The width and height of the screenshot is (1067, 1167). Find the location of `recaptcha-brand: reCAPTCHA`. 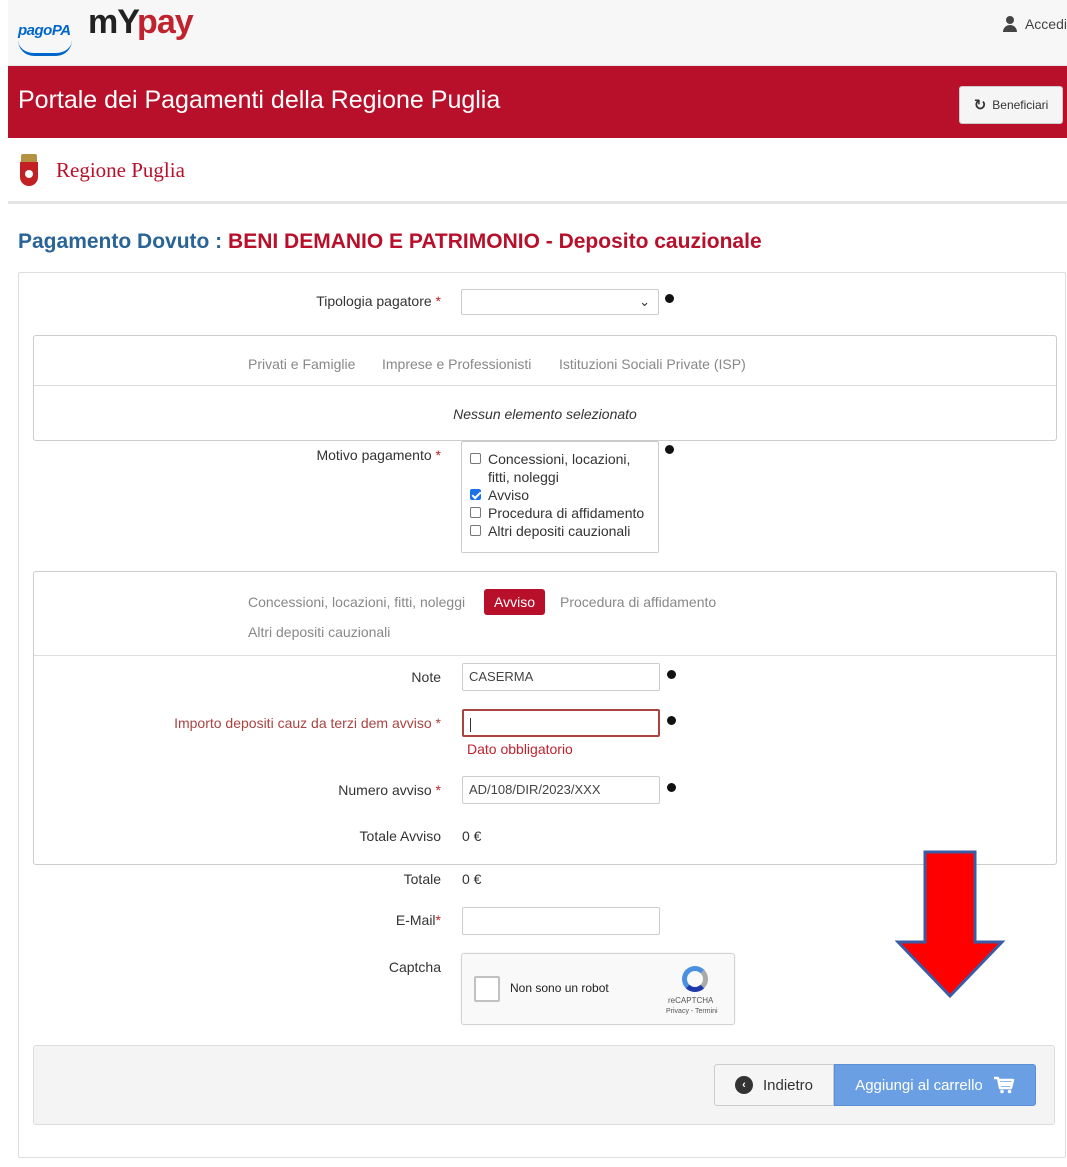

recaptcha-brand: reCAPTCHA is located at coordinates (691, 1000).